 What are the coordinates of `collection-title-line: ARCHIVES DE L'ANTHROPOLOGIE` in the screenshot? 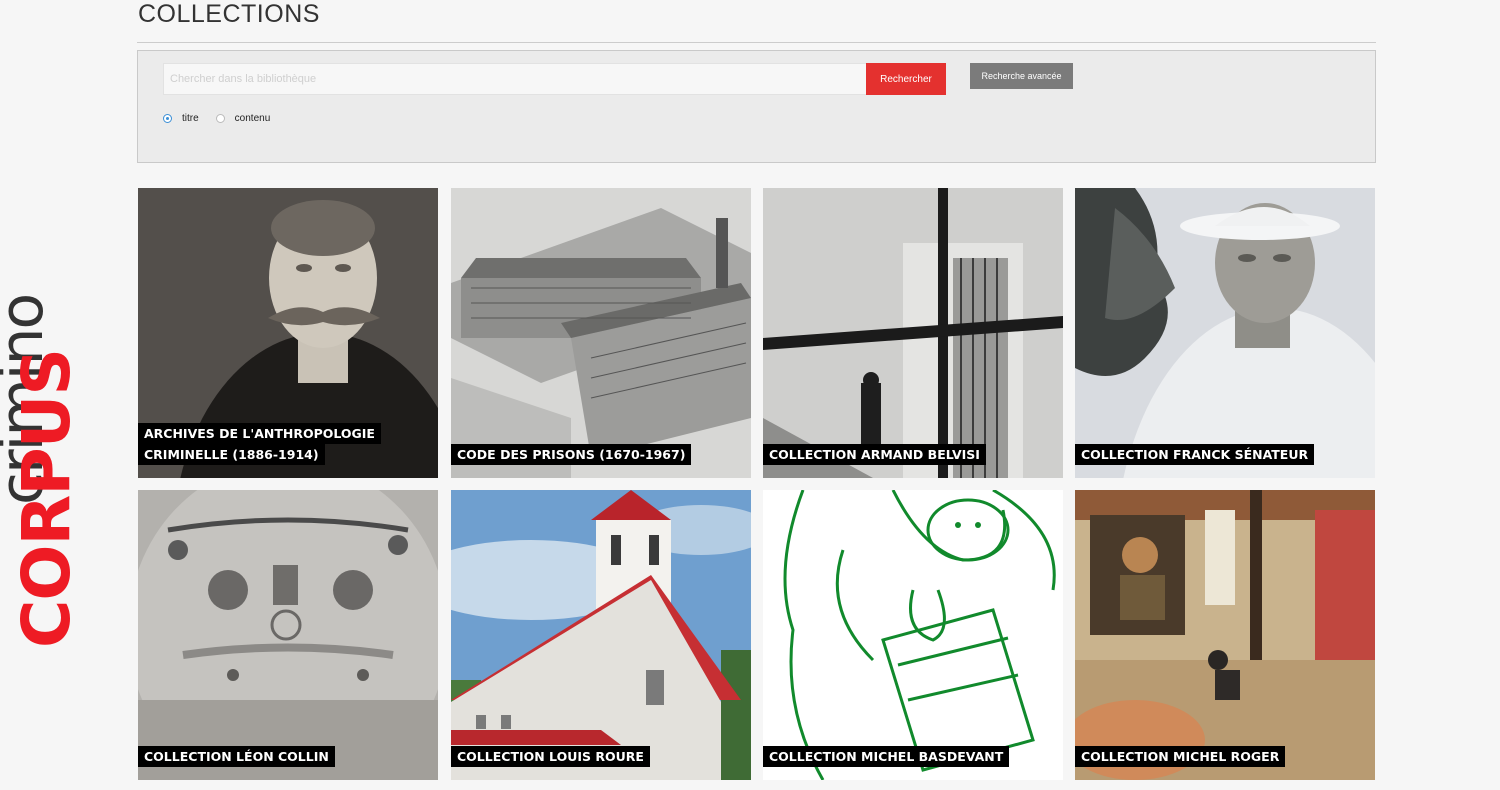 It's located at (259, 433).